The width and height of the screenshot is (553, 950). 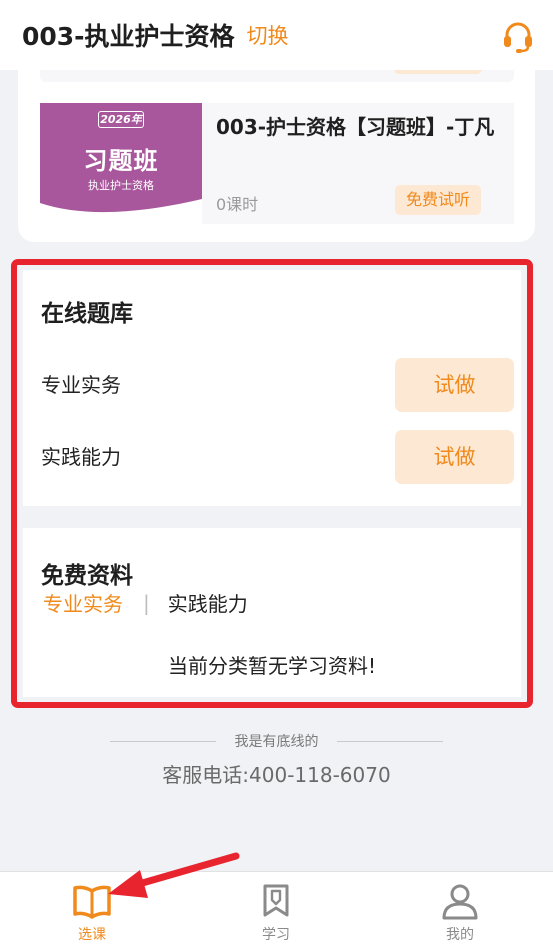 What do you see at coordinates (121, 119) in the screenshot?
I see `thumbnail-year: 2026年` at bounding box center [121, 119].